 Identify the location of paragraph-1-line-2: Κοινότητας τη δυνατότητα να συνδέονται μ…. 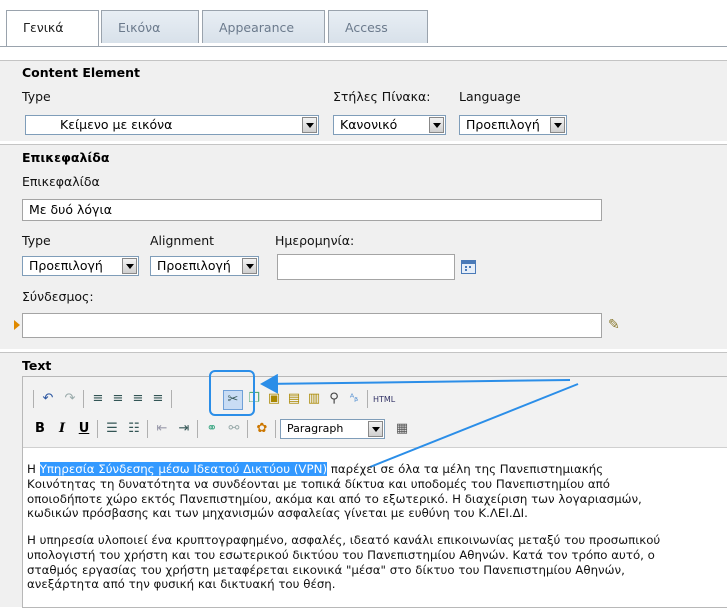
(318, 483).